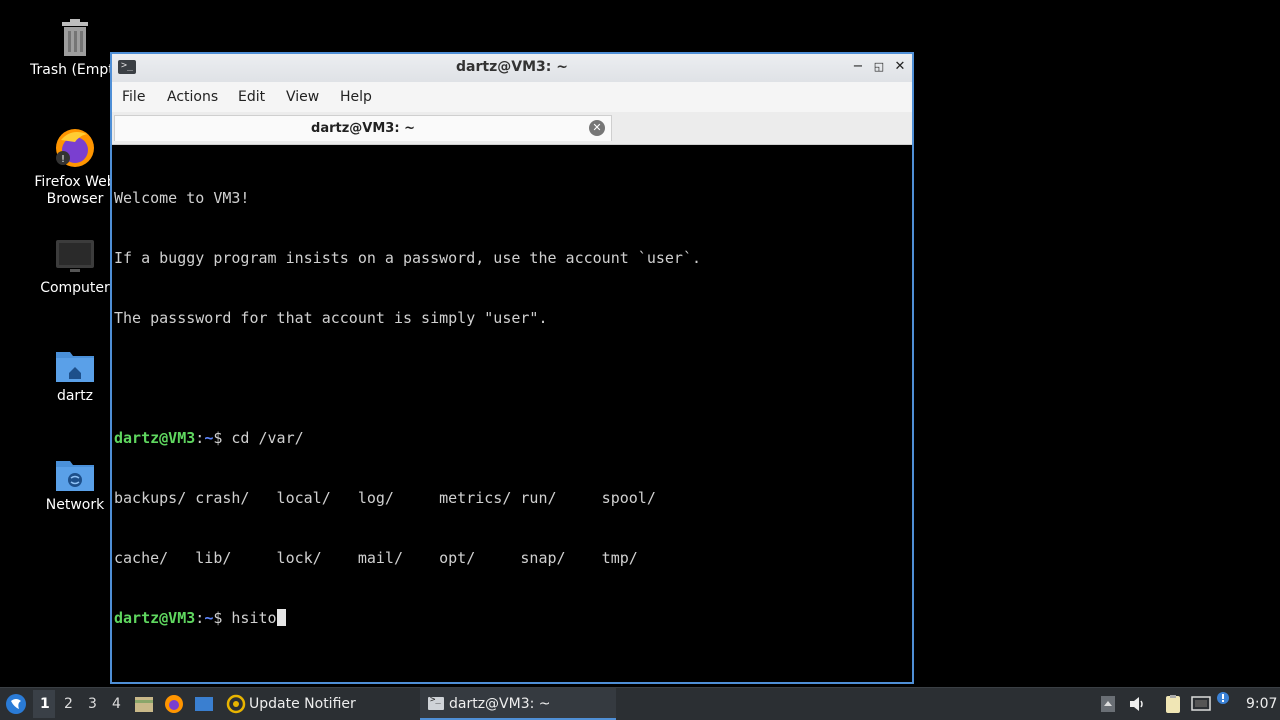 The width and height of the screenshot is (1280, 720). Describe the element at coordinates (92, 704) in the screenshot. I see `workspace-3: 3` at that location.